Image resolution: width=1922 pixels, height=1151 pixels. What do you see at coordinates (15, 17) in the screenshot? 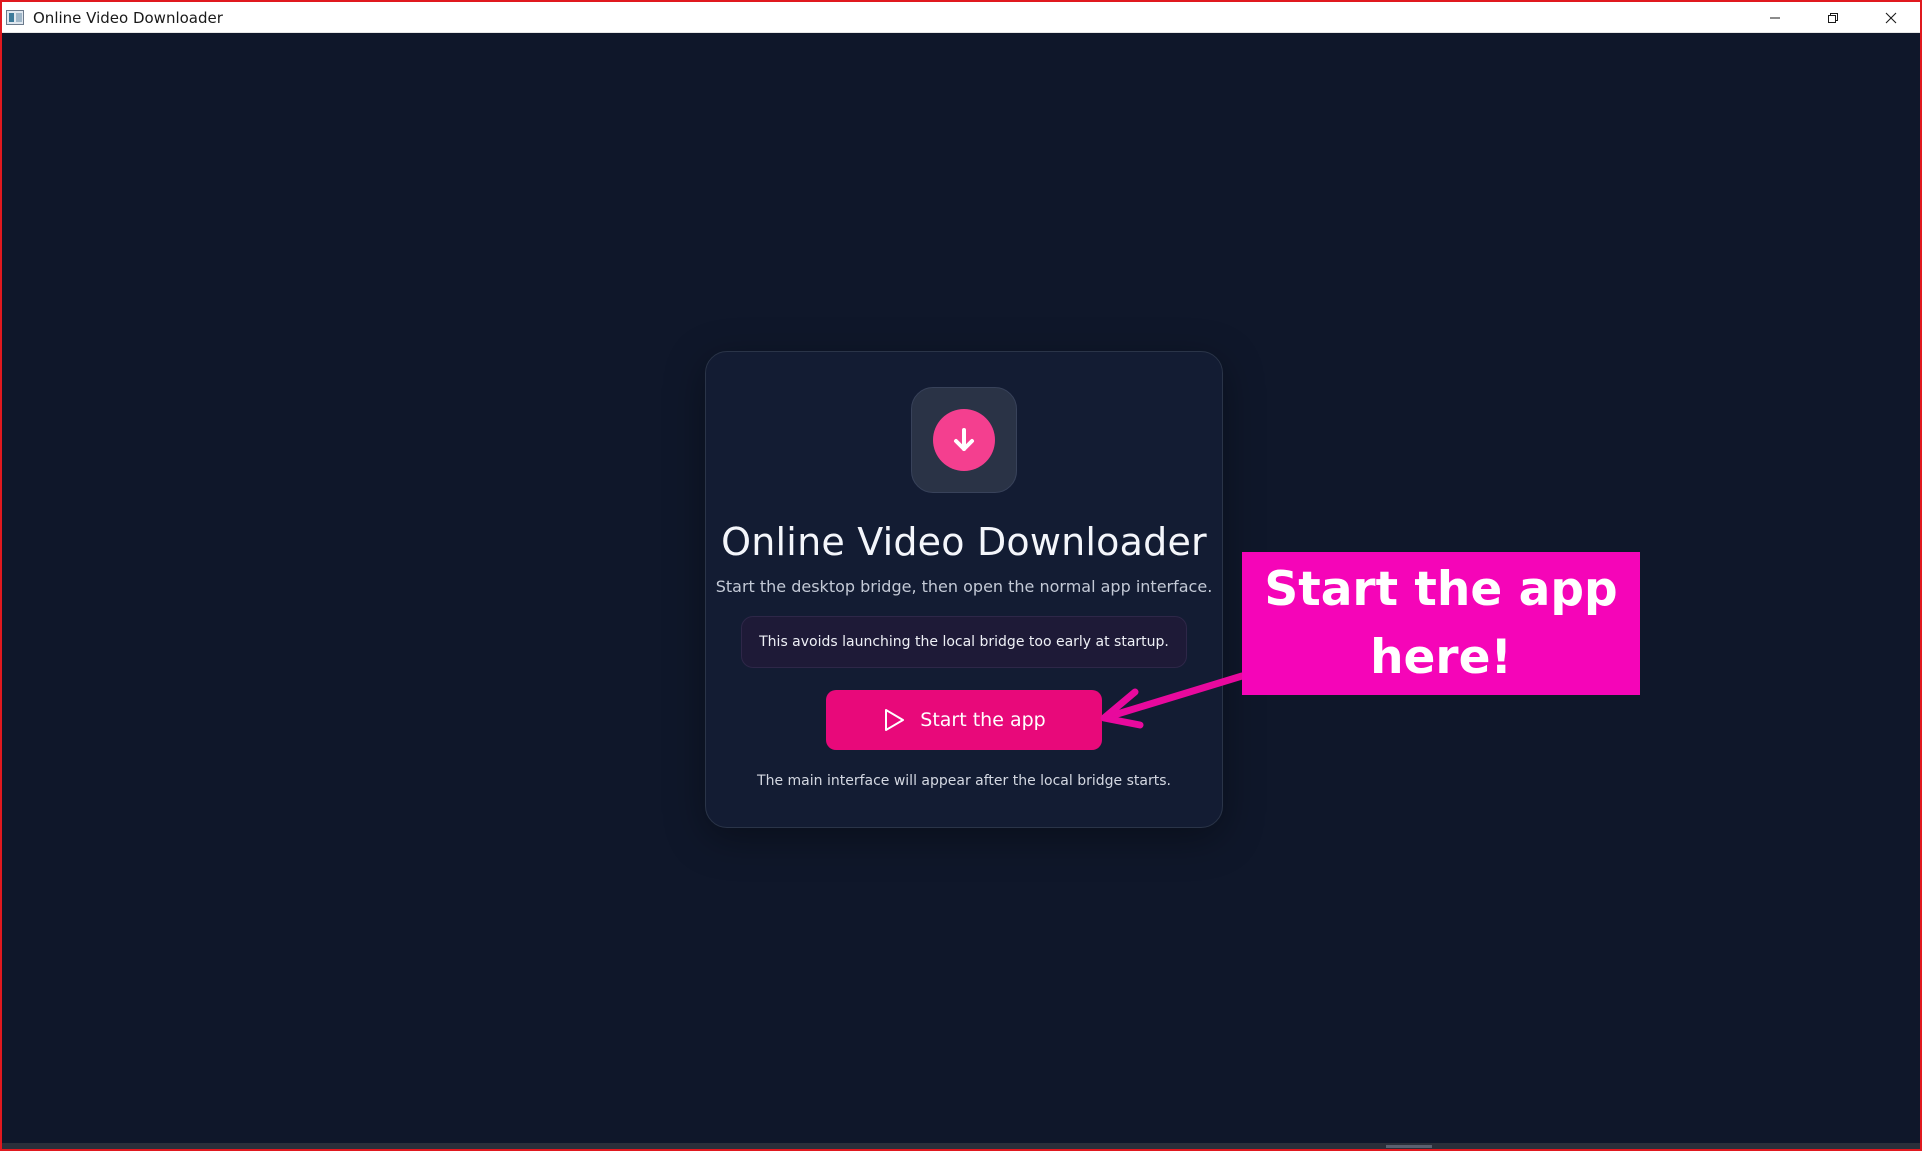
I see `app-window-icon` at bounding box center [15, 17].